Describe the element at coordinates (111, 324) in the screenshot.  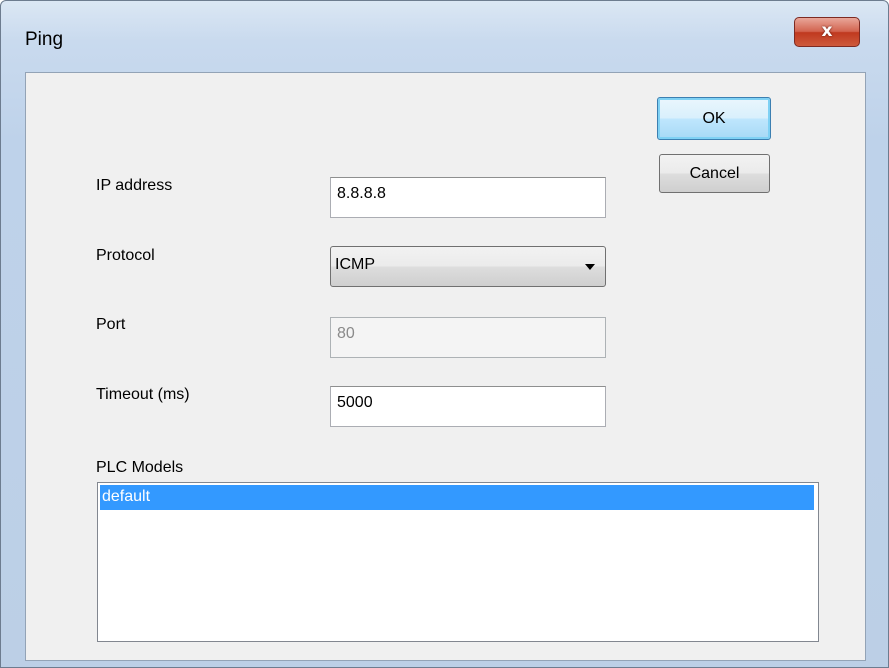
I see `port-label: Port` at that location.